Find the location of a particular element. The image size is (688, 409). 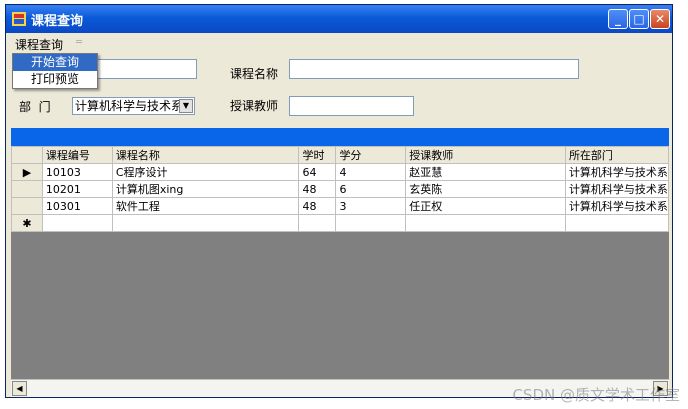

cell-name: 软件工程 is located at coordinates (205, 206).